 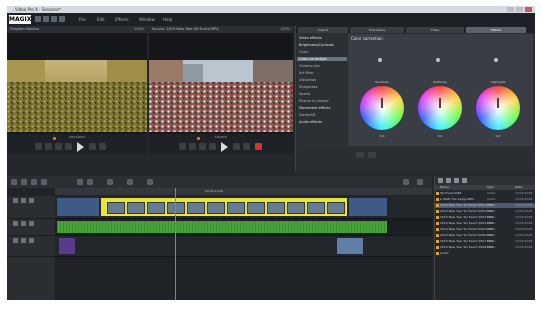 I want to click on tab-titles: Titles, so click(x=435, y=30).